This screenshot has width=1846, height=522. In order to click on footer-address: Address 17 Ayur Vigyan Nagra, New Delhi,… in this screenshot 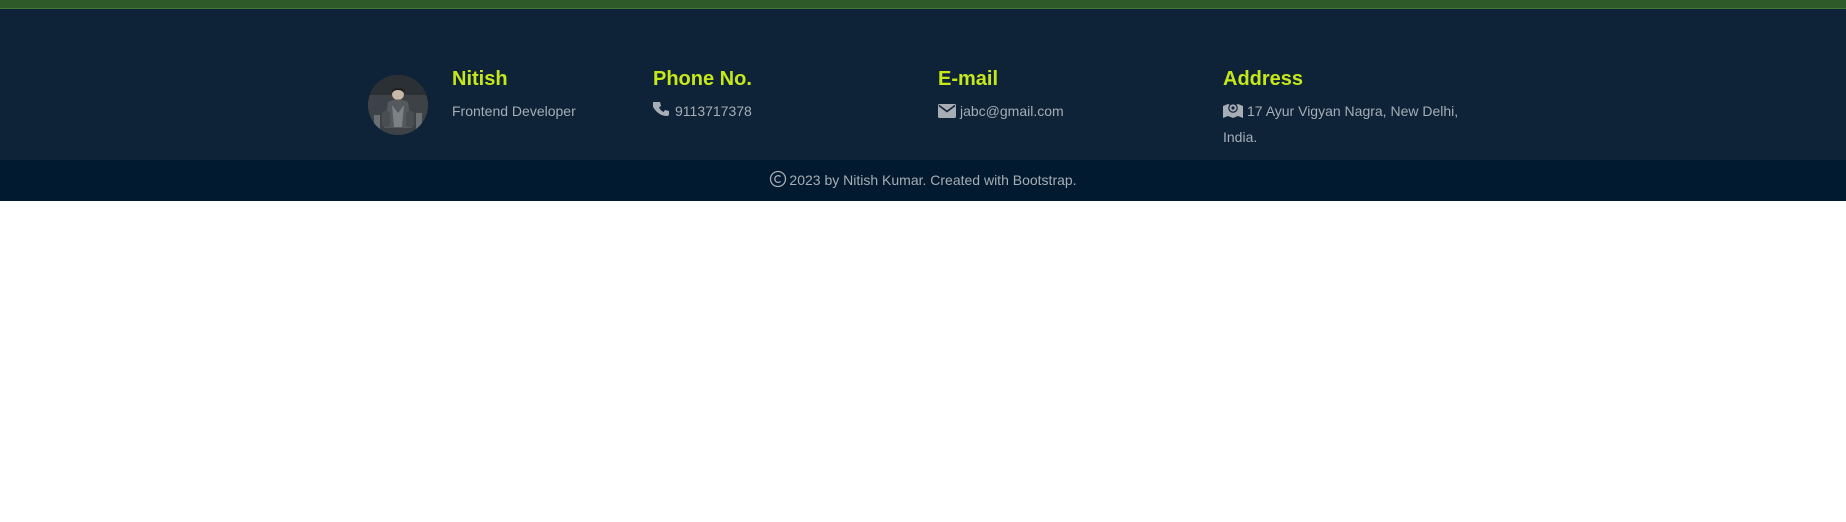, I will do `click(1353, 104)`.